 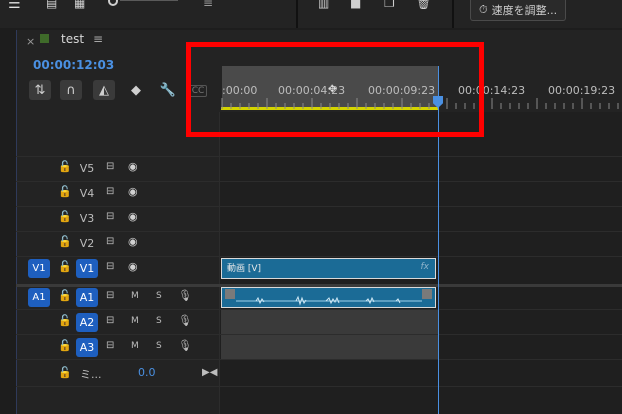 What do you see at coordinates (71, 90) in the screenshot?
I see `snap-icon: ∩` at bounding box center [71, 90].